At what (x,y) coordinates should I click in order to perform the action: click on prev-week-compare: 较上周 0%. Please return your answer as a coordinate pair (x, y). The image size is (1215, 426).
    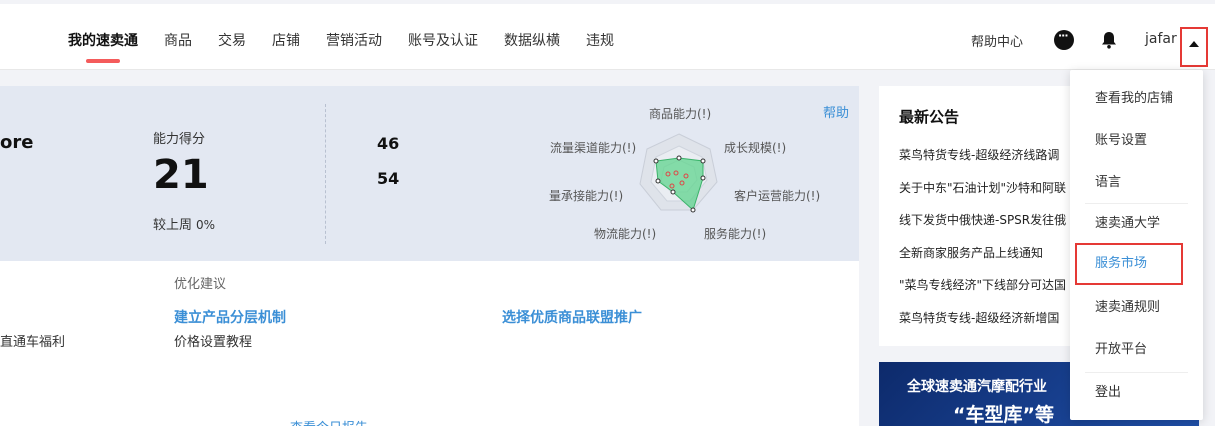
    Looking at the image, I should click on (184, 223).